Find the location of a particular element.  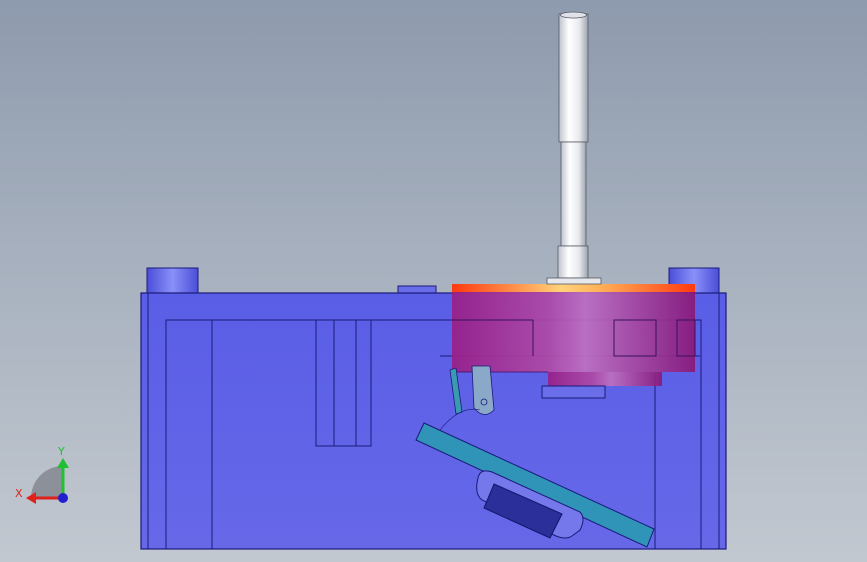

x-axis-arrow is located at coordinates (31, 498).